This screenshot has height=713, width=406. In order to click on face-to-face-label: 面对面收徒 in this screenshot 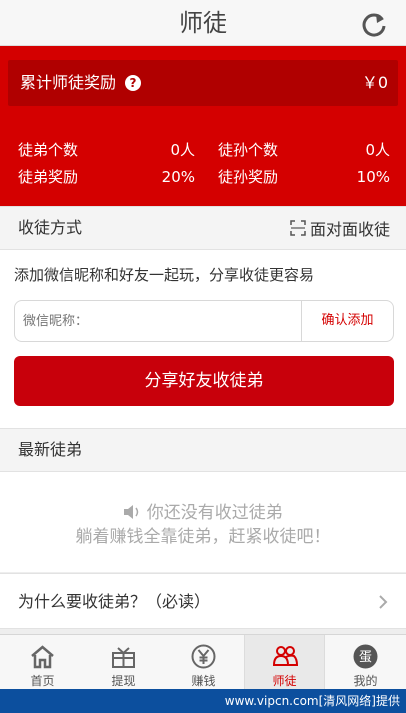, I will do `click(349, 229)`.